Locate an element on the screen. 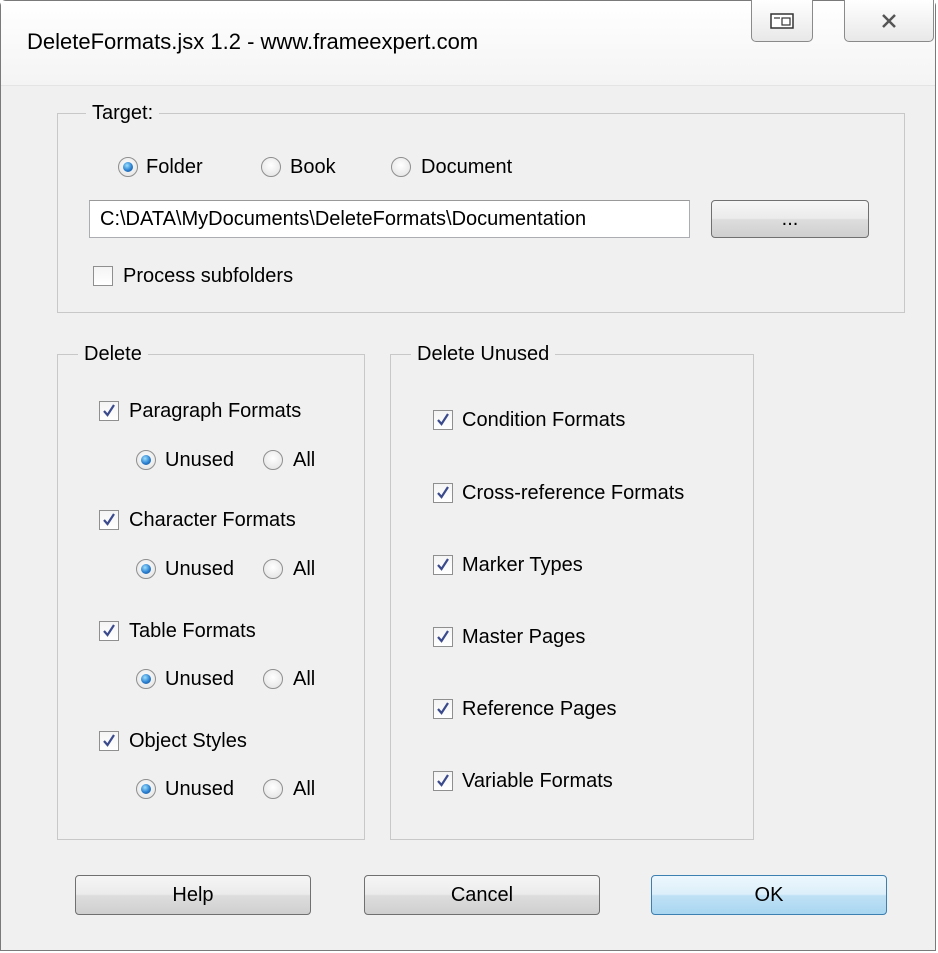 Image resolution: width=938 pixels, height=953 pixels. target-folder-radio is located at coordinates (128, 167).